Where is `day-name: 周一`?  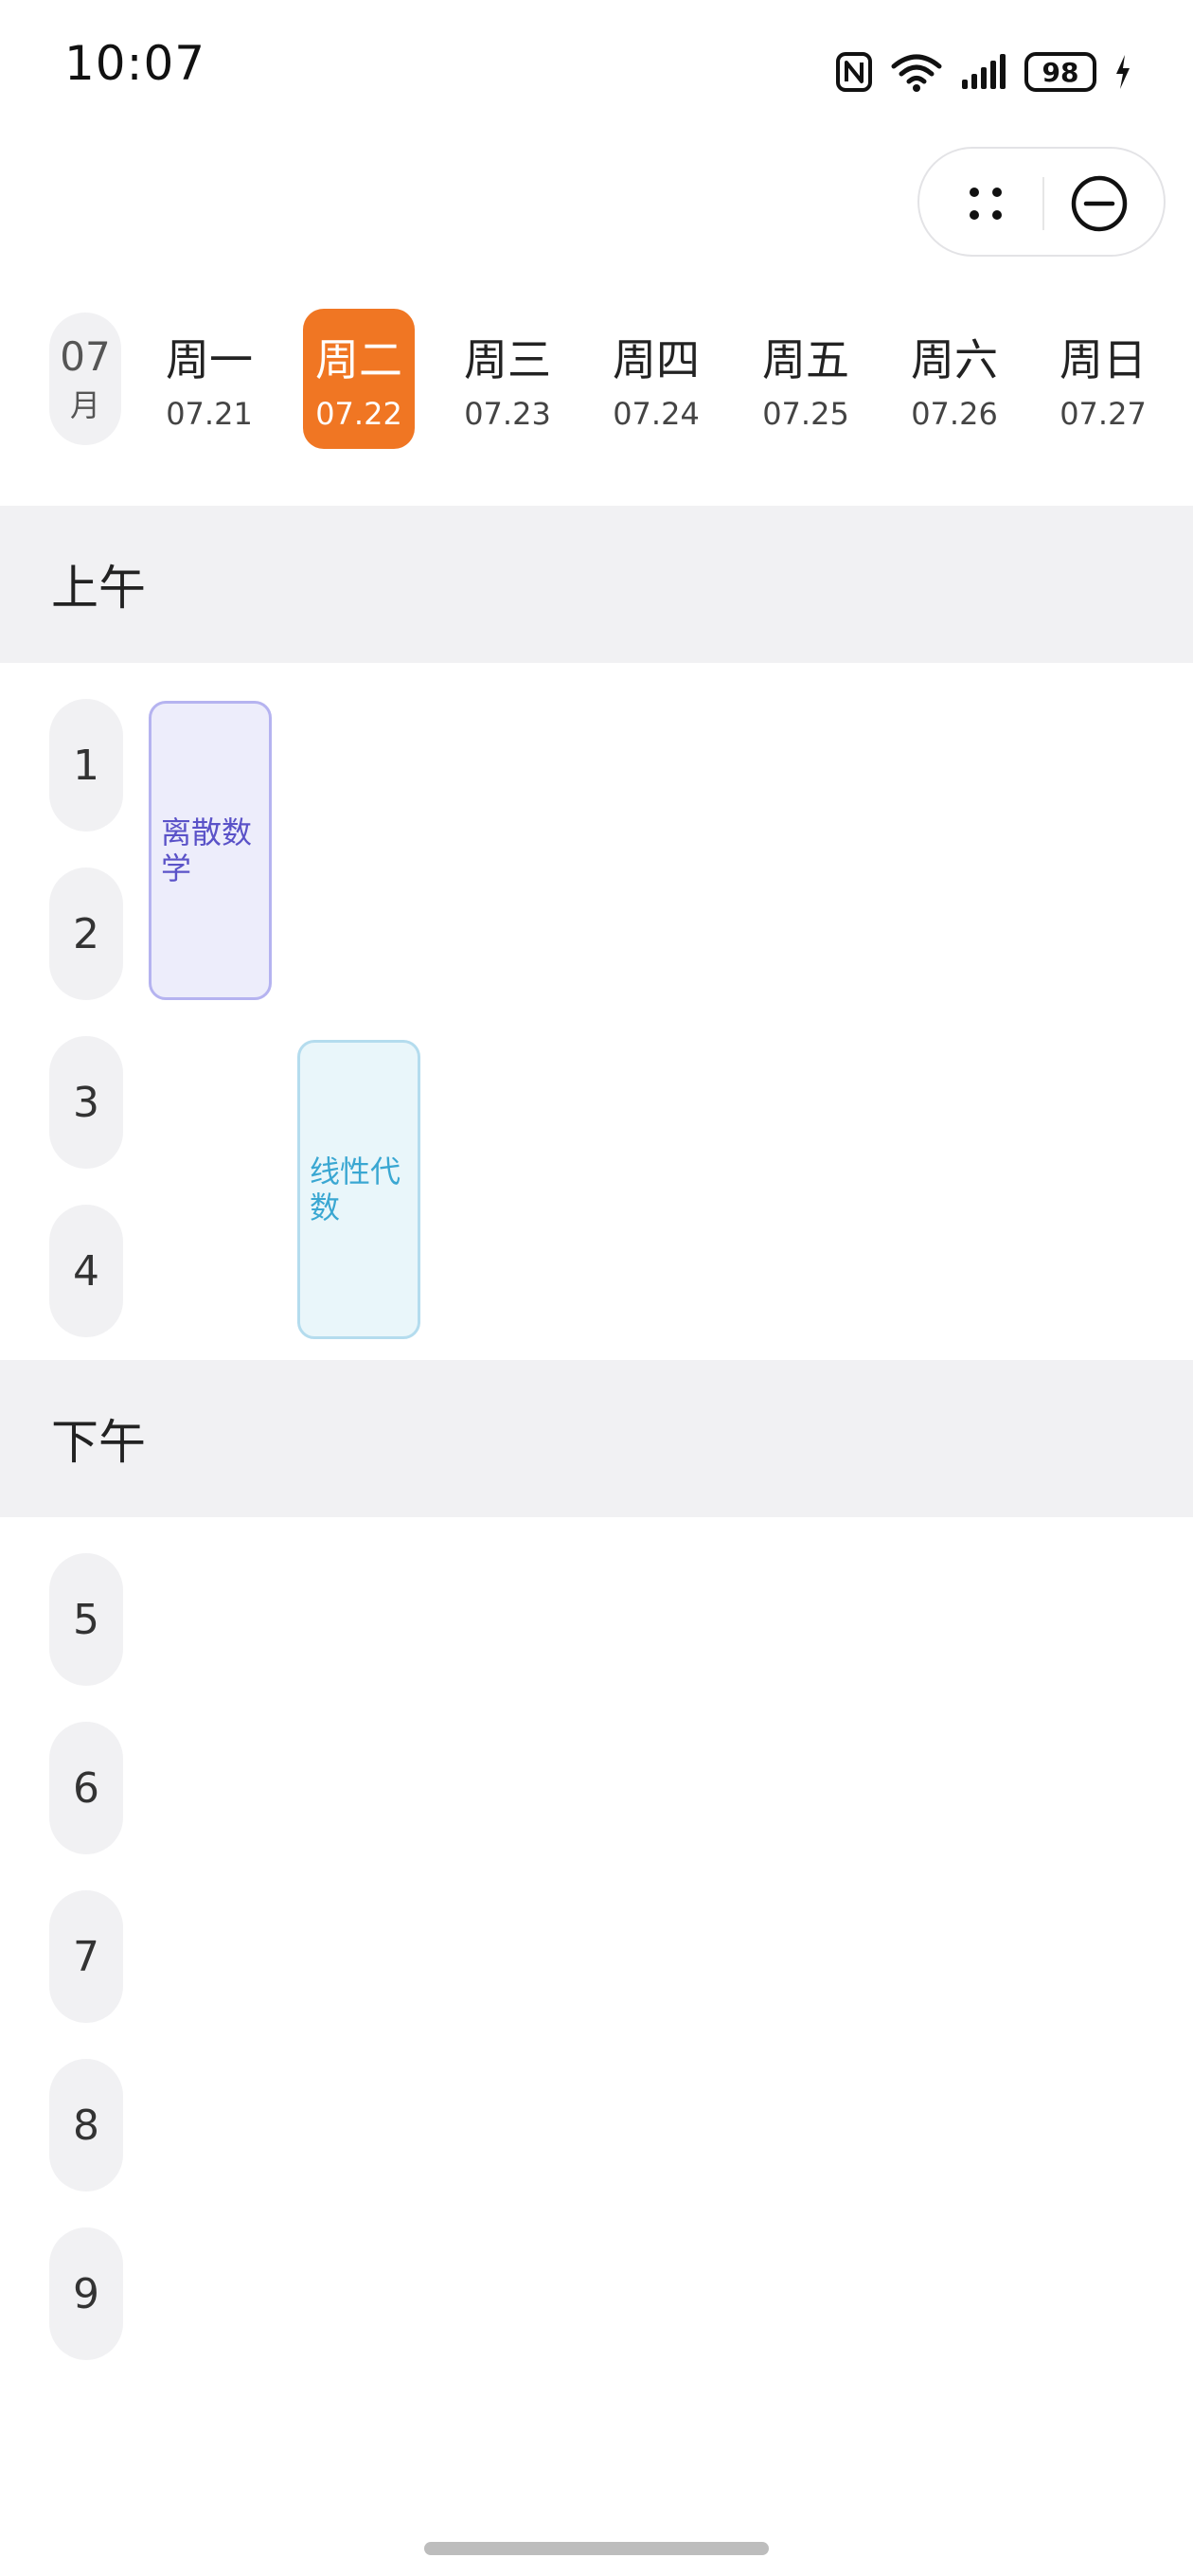 day-name: 周一 is located at coordinates (209, 359).